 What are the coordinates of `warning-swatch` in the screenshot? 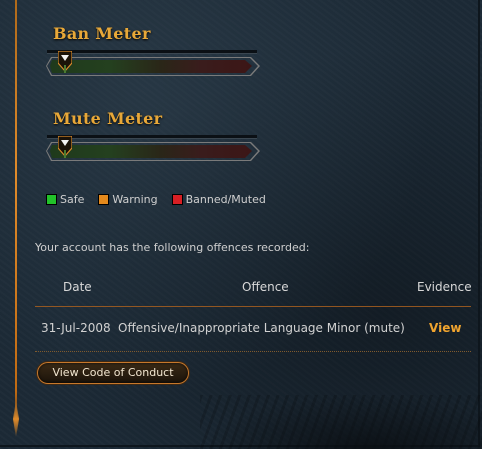 It's located at (104, 199).